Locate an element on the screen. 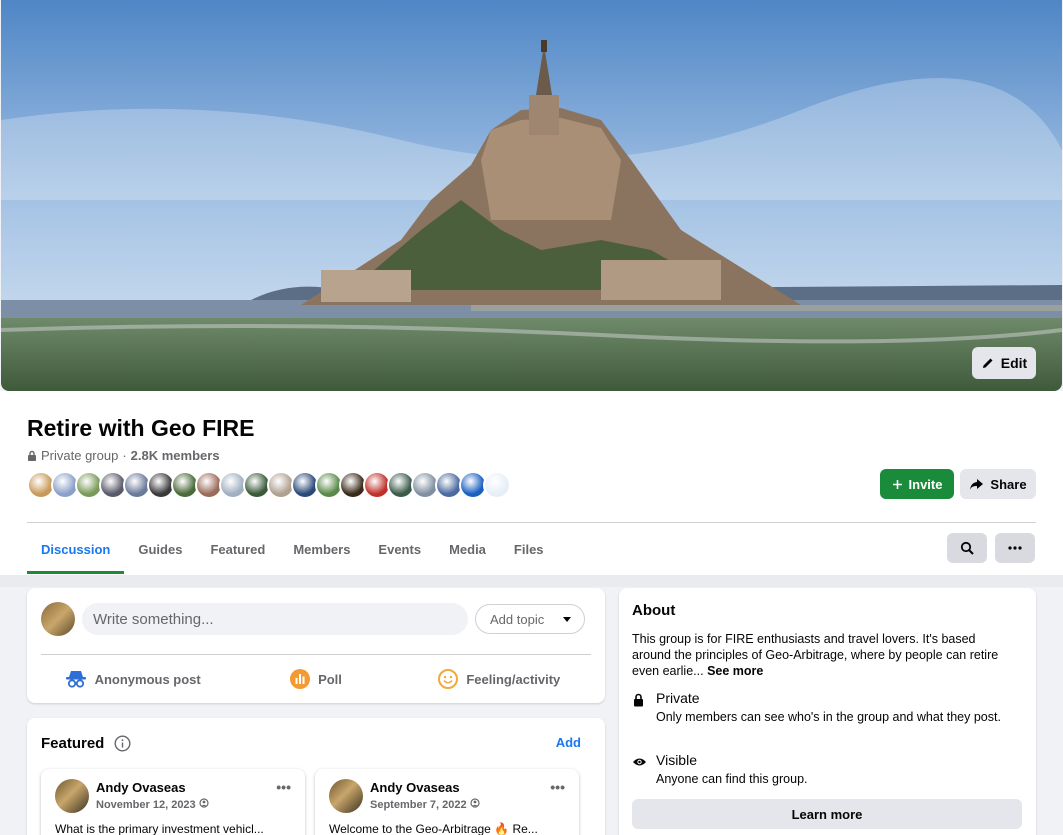 Image resolution: width=1063 pixels, height=835 pixels. invite-label: Invite is located at coordinates (925, 484).